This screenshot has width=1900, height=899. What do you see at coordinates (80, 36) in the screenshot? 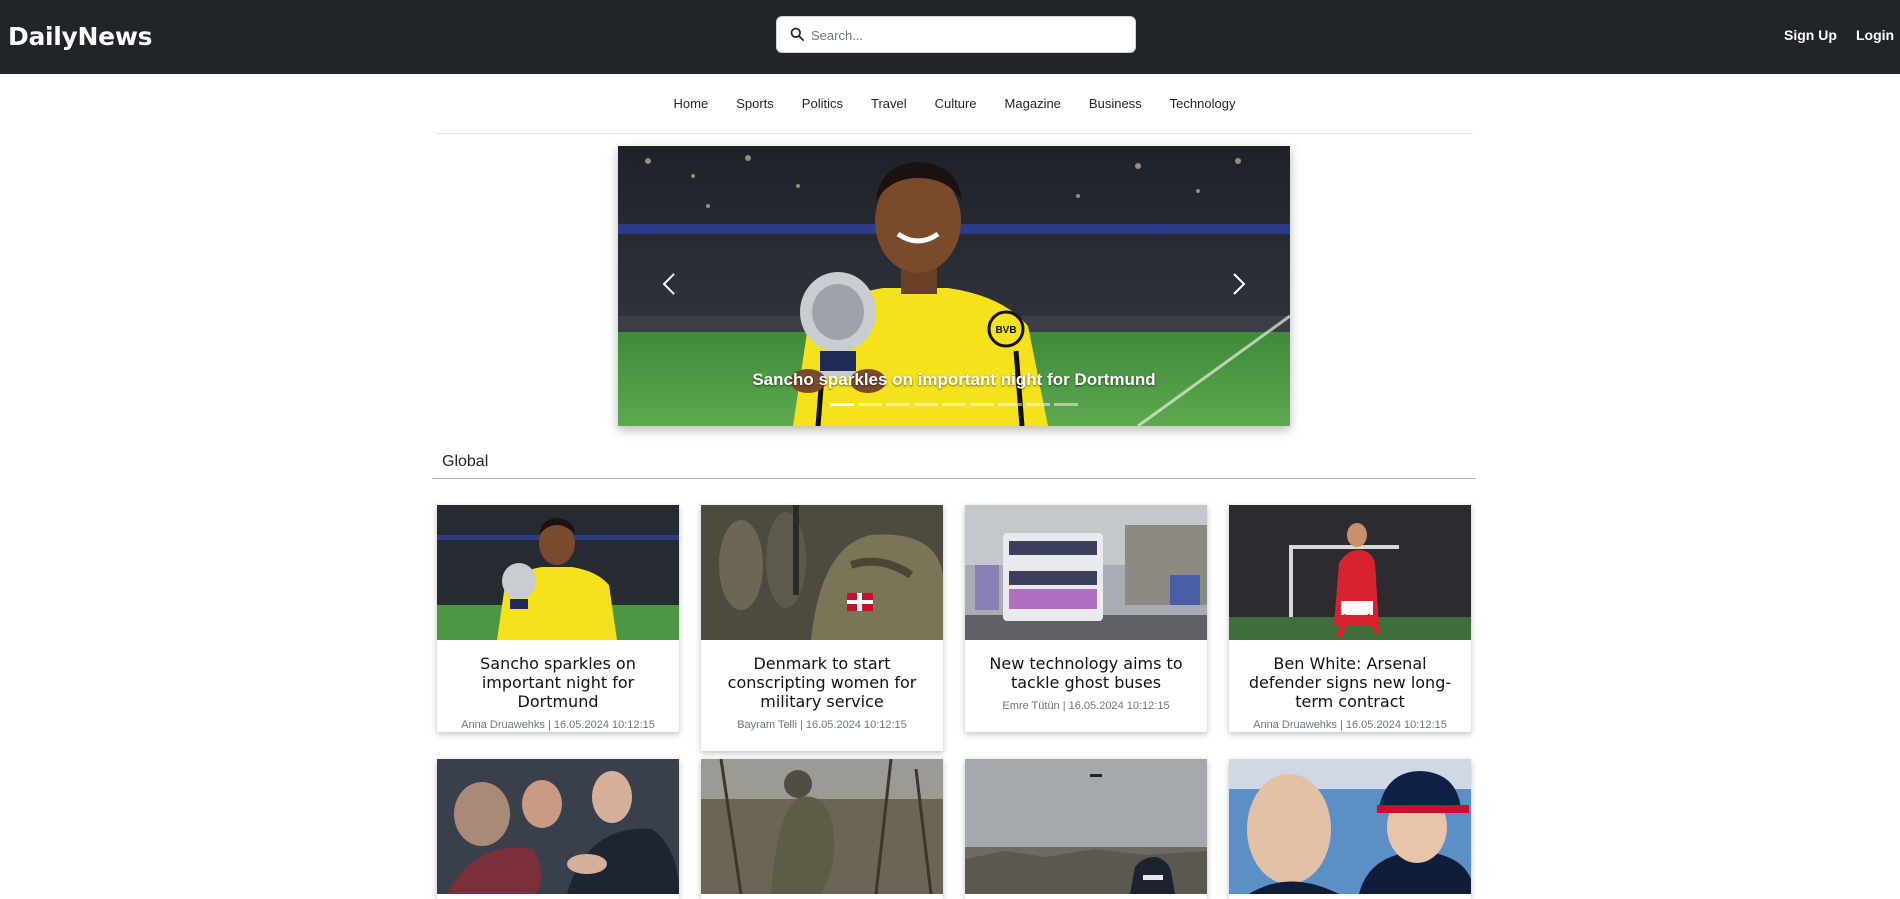
I see `brand-logo: DailyNews` at bounding box center [80, 36].